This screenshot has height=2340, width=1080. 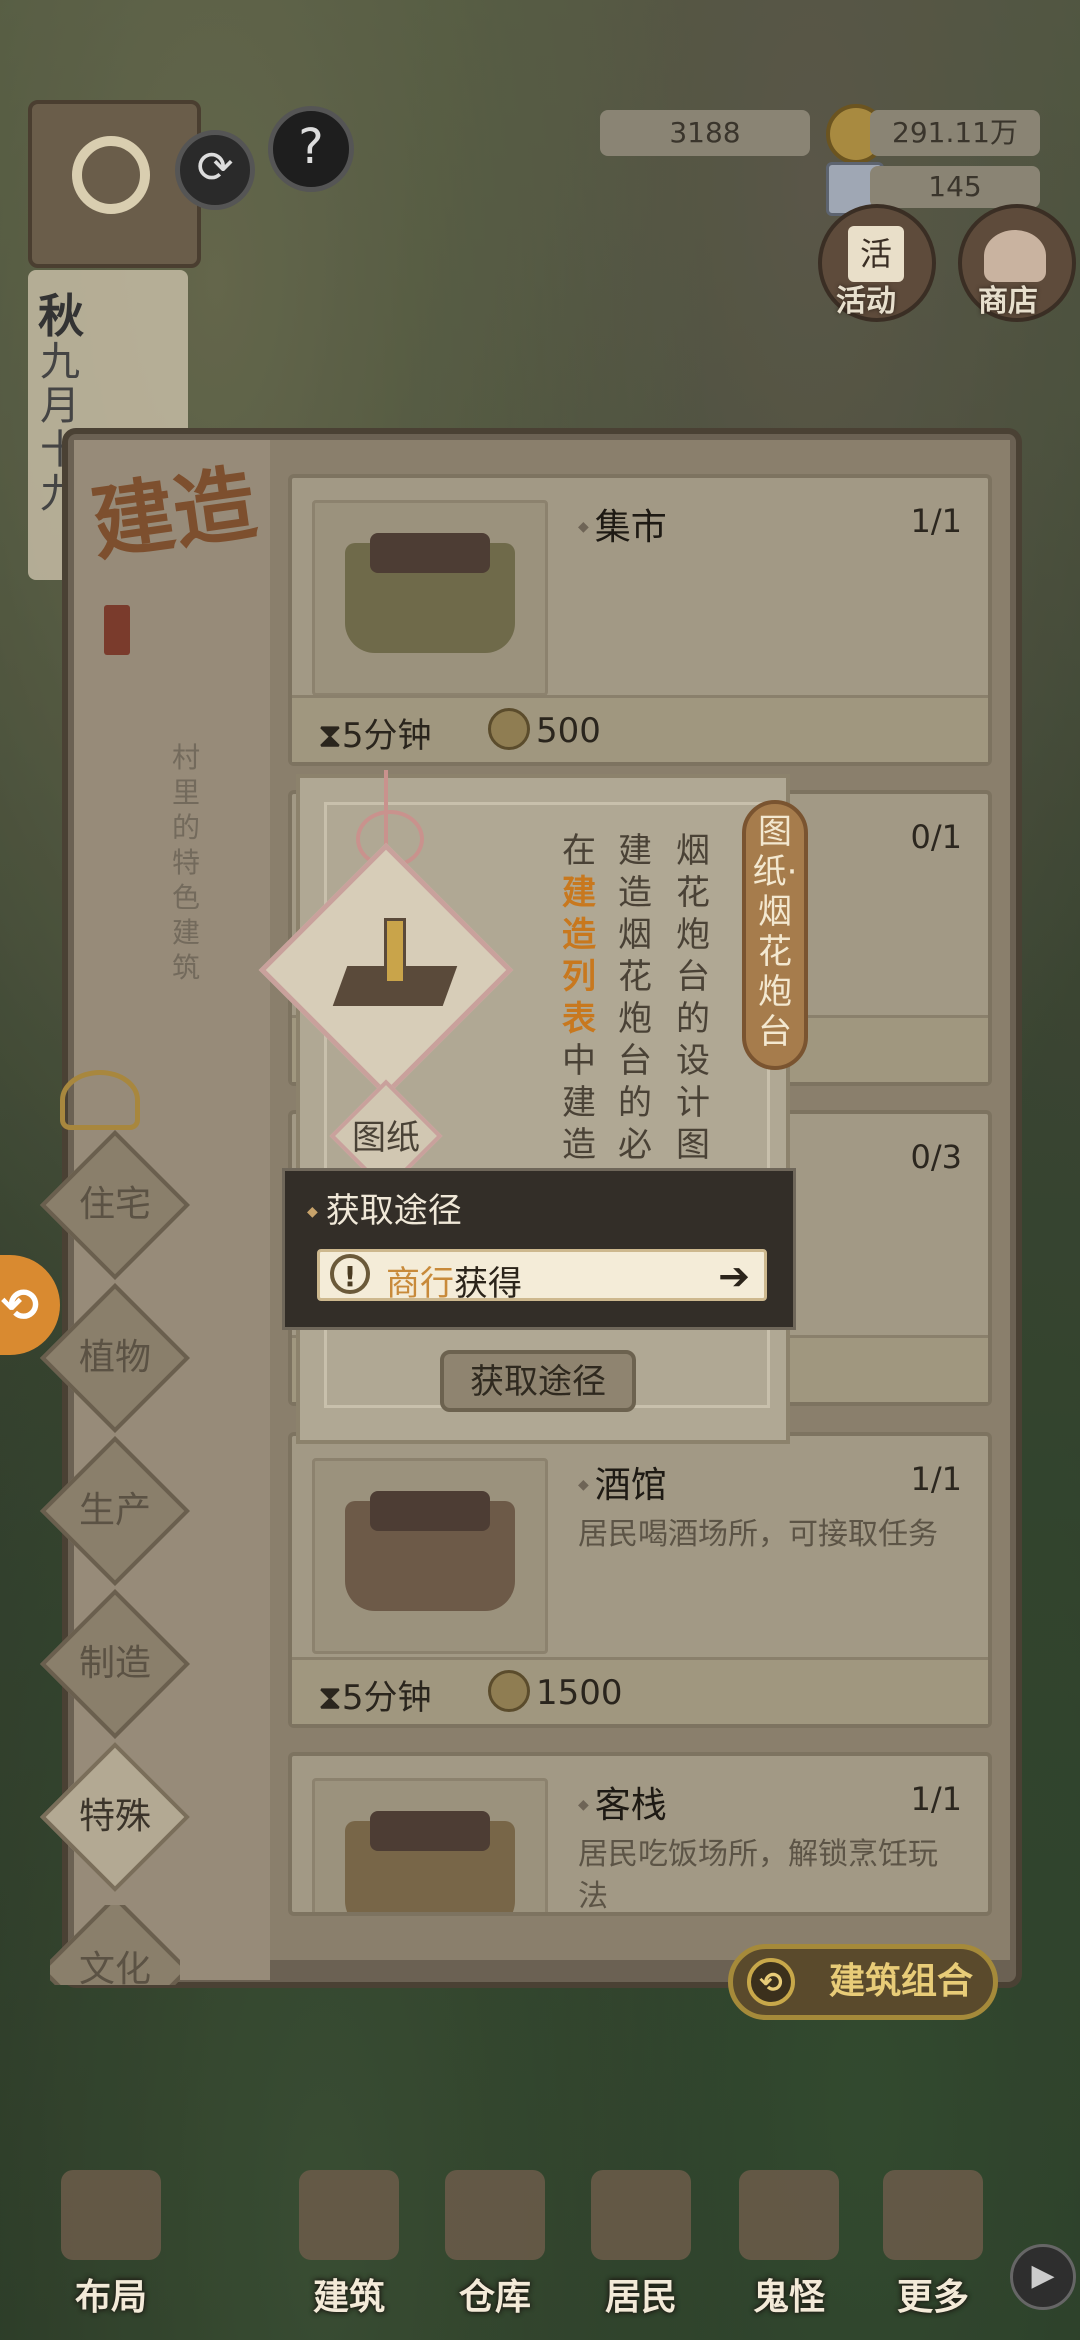 I want to click on residents-icon, so click(x=641, y=2215).